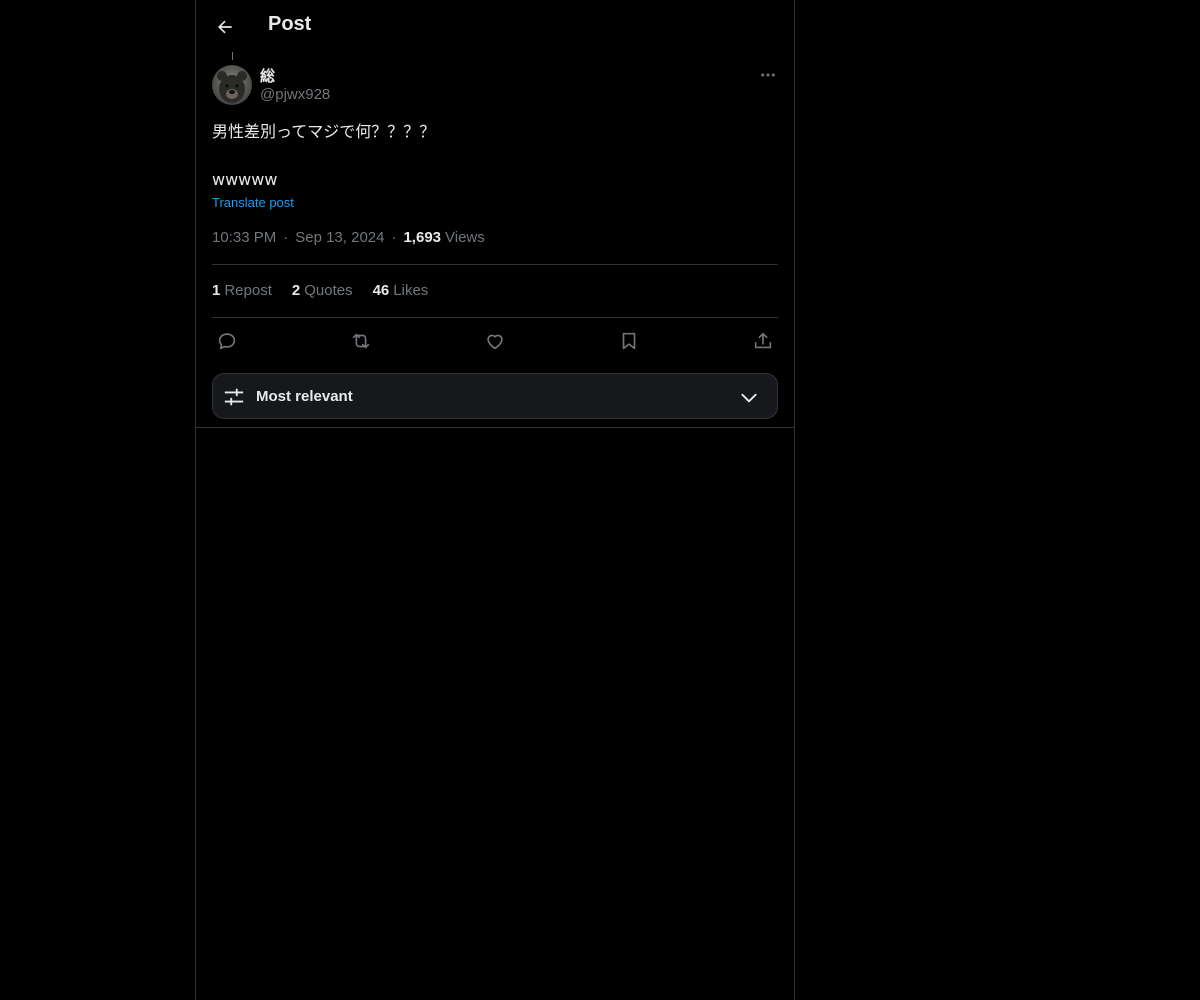 The image size is (1200, 1000). What do you see at coordinates (465, 237) in the screenshot?
I see `views-label: Views` at bounding box center [465, 237].